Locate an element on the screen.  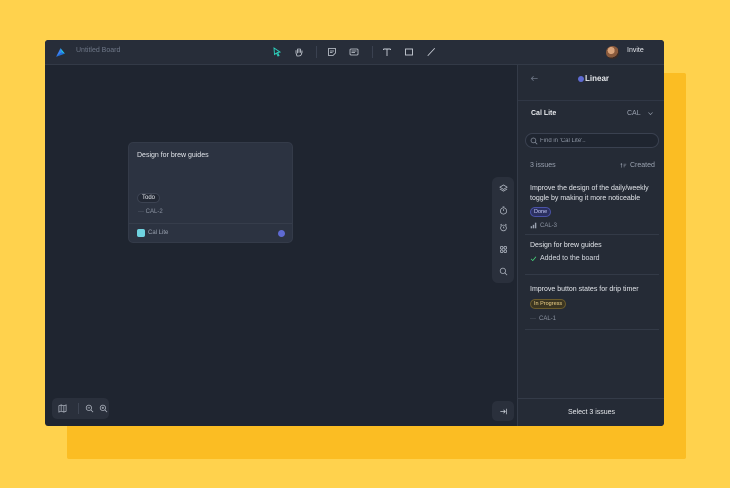
select-issues-label: Select 3 issues is located at coordinates (591, 412).